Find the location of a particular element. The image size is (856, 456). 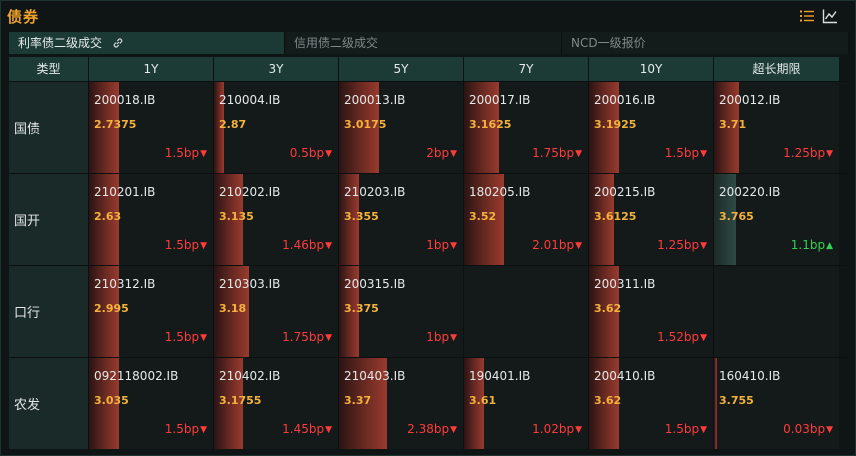

bond-cell: 200410.IB 3.62 1.5bp▼ is located at coordinates (651, 403).